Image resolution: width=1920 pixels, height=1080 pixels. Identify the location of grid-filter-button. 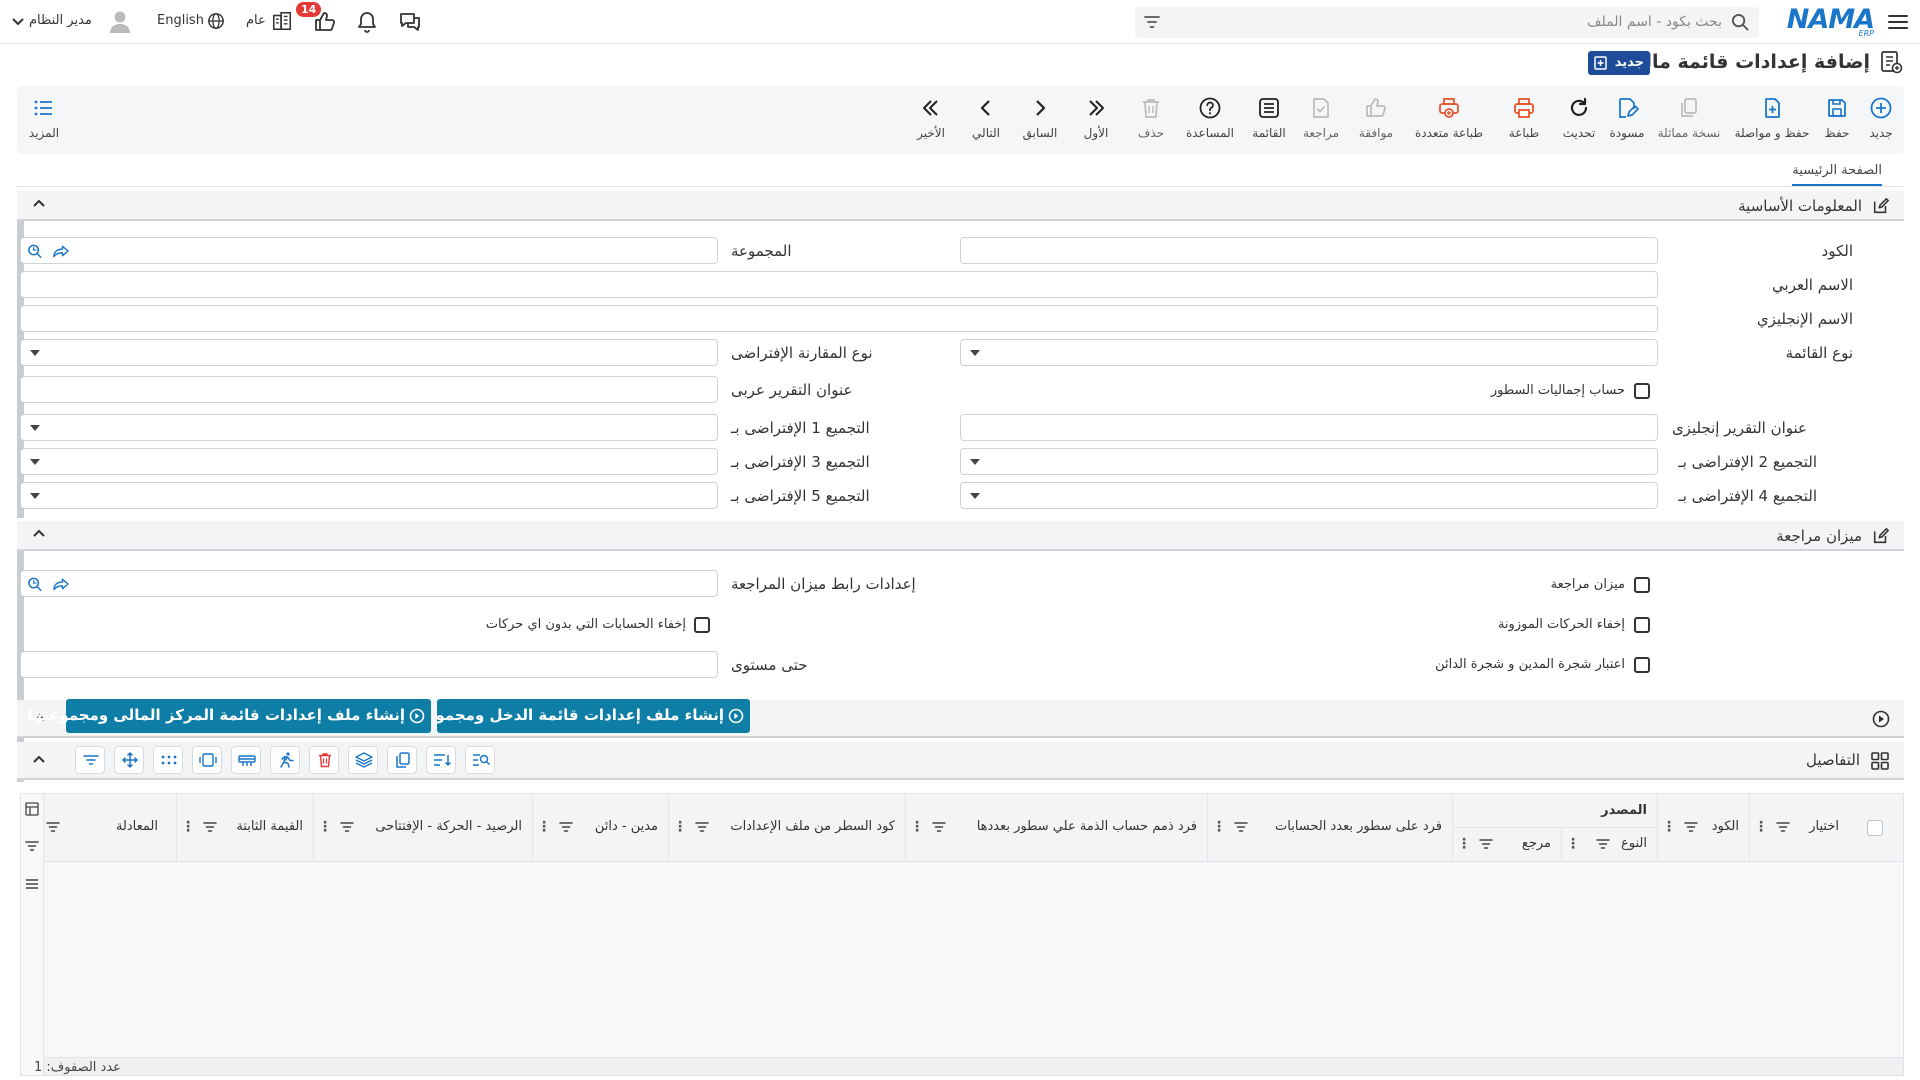
(90, 760).